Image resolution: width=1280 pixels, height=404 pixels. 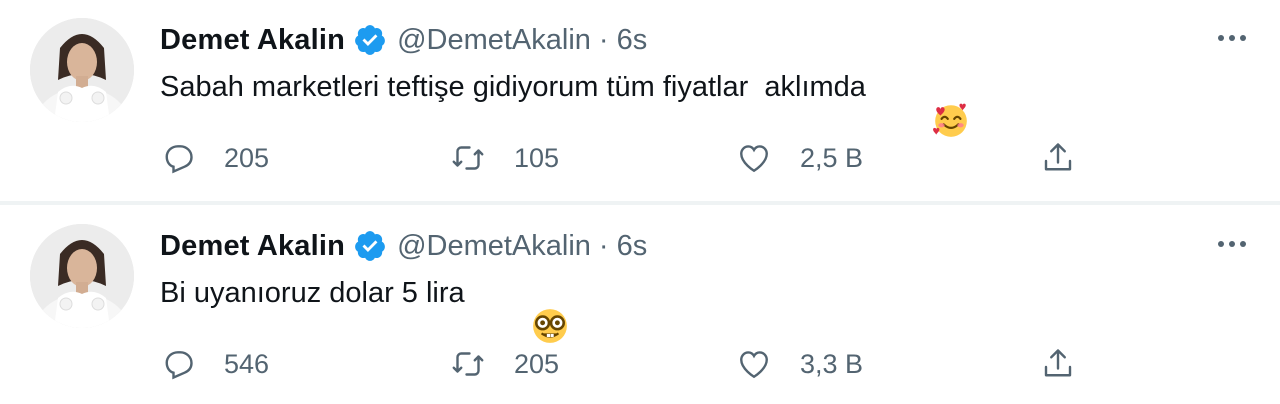 I want to click on tweet-text: Bi uyanıoruz dolar 5 lira, so click(x=312, y=292).